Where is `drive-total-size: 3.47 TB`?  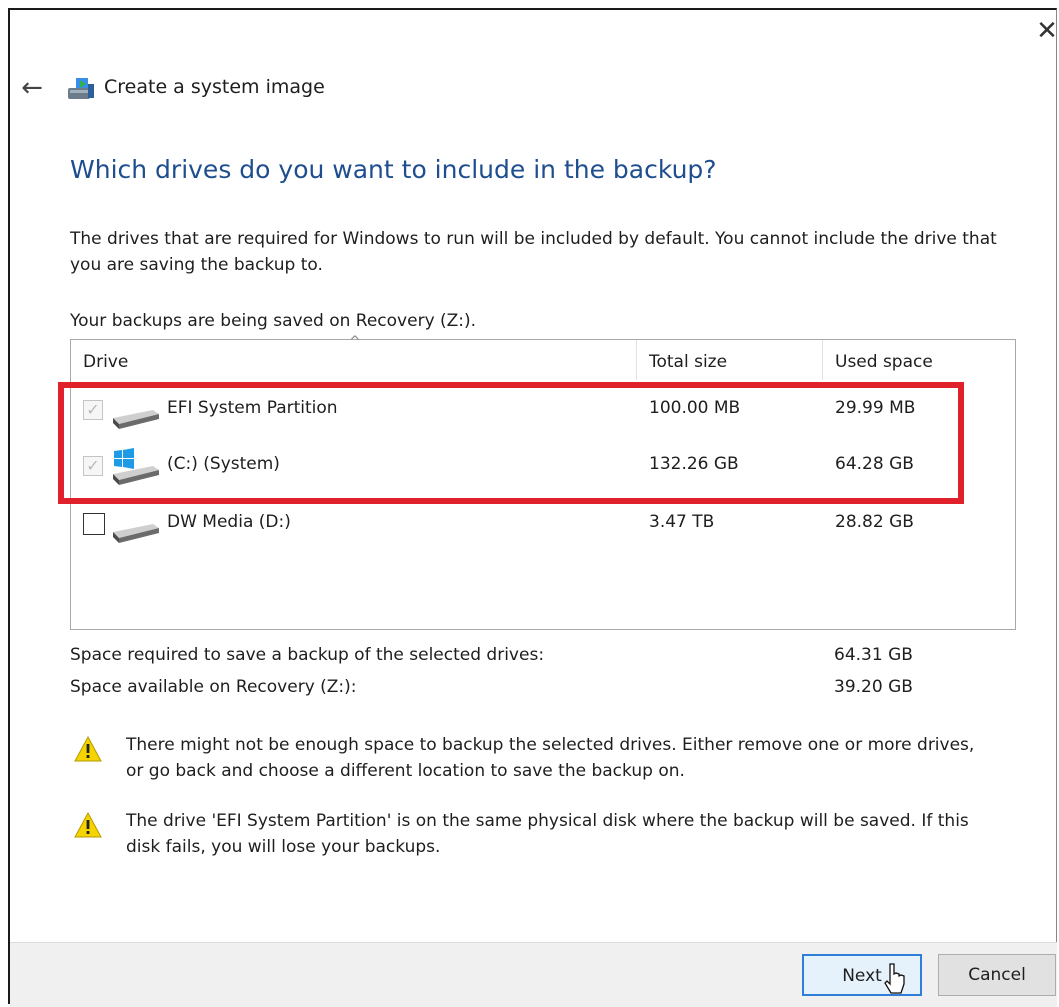
drive-total-size: 3.47 TB is located at coordinates (682, 522).